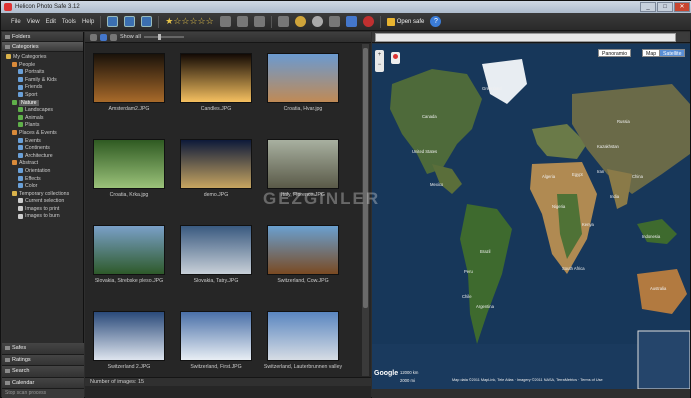  What do you see at coordinates (43, 142) in the screenshot?
I see `tree-item: Events` at bounding box center [43, 142].